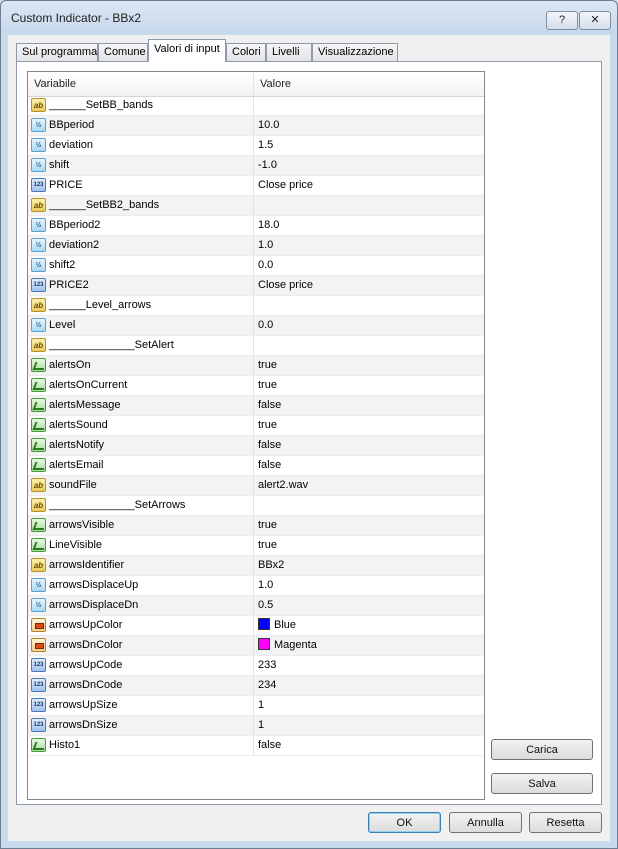  I want to click on double-type-icon: ½, so click(38, 245).